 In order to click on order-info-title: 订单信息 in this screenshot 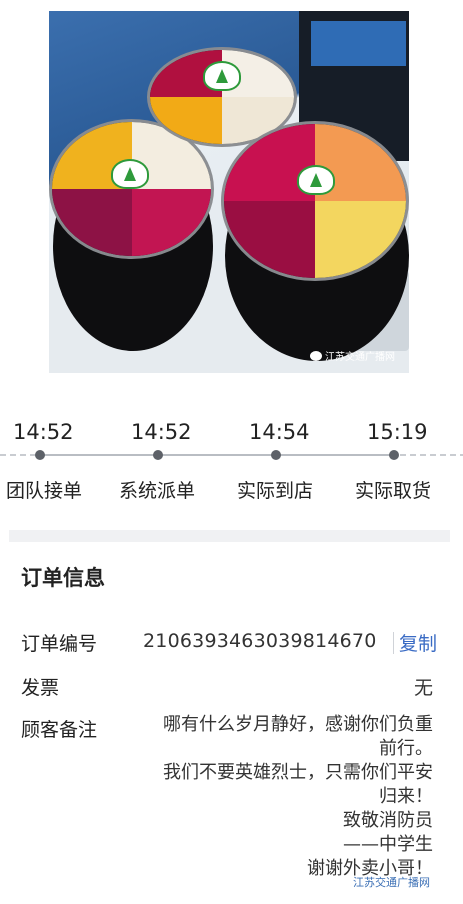, I will do `click(63, 578)`.